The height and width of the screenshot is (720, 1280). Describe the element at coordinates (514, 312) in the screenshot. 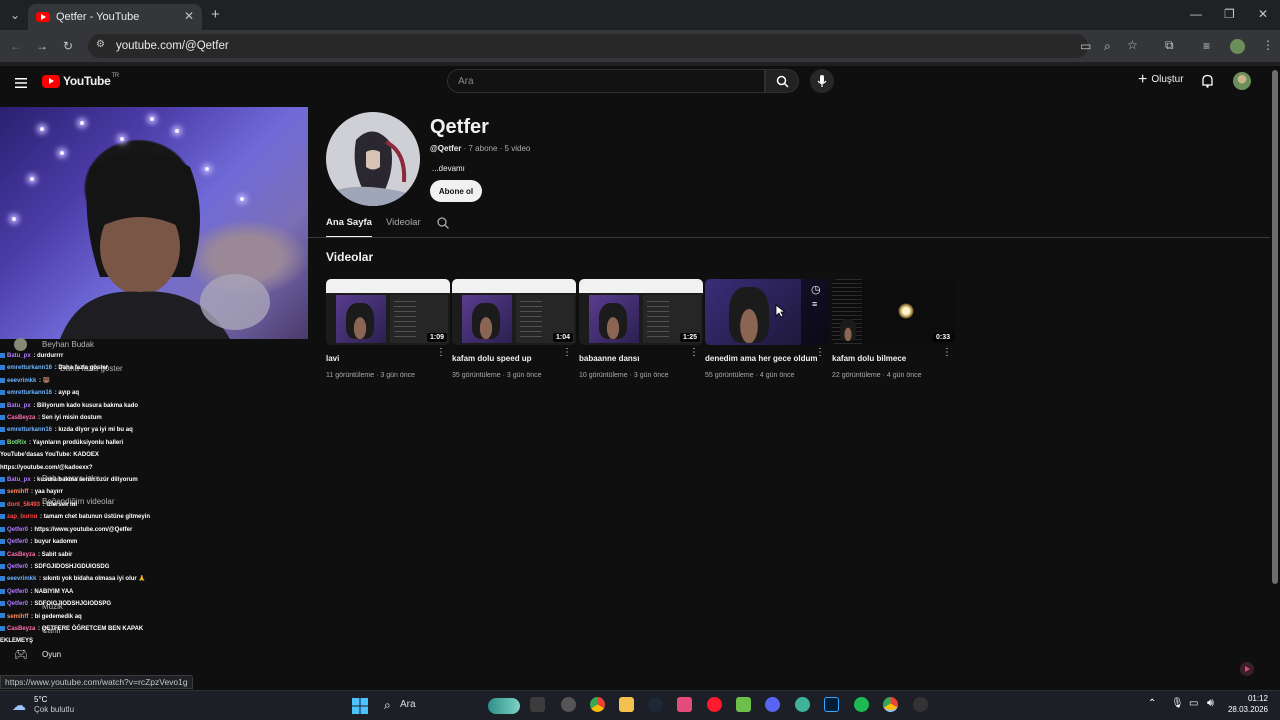

I see `video-thumbnail: 1:04` at that location.